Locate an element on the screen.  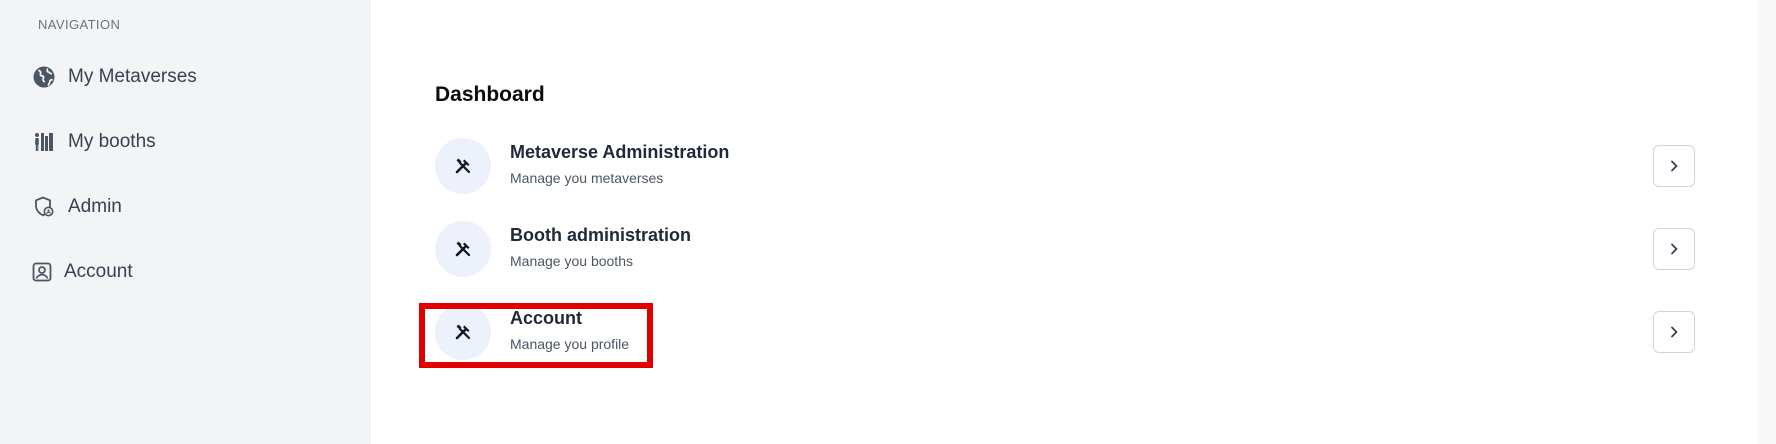
row-subtitle: Manage you profile is located at coordinates (570, 344).